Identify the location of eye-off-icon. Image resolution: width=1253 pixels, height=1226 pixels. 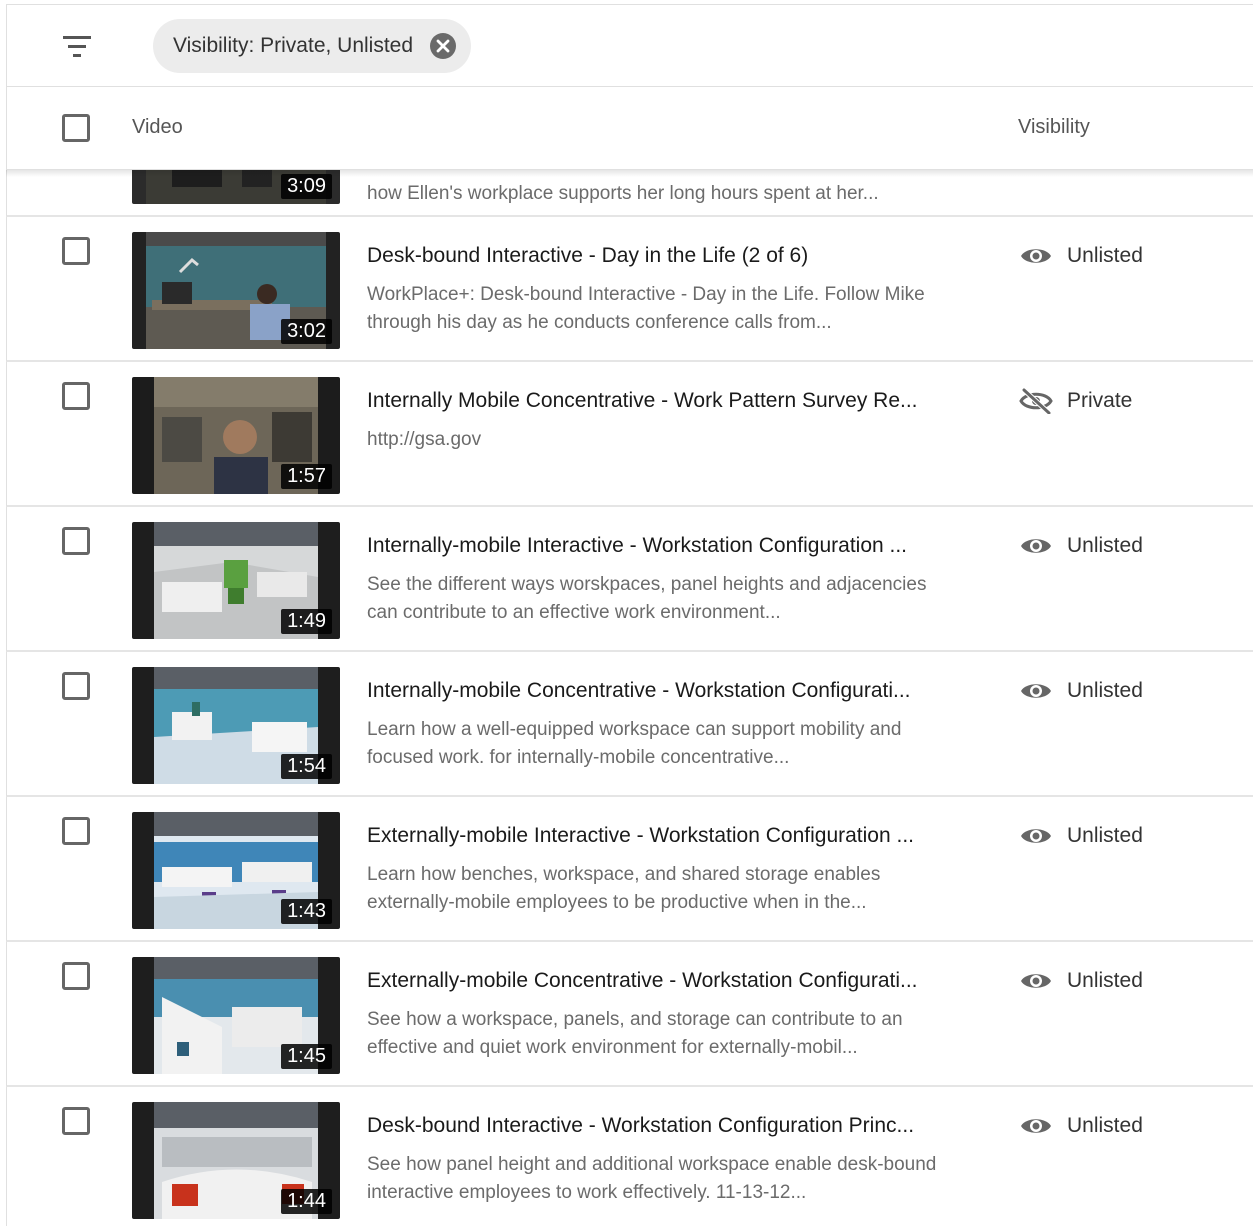
(1036, 401).